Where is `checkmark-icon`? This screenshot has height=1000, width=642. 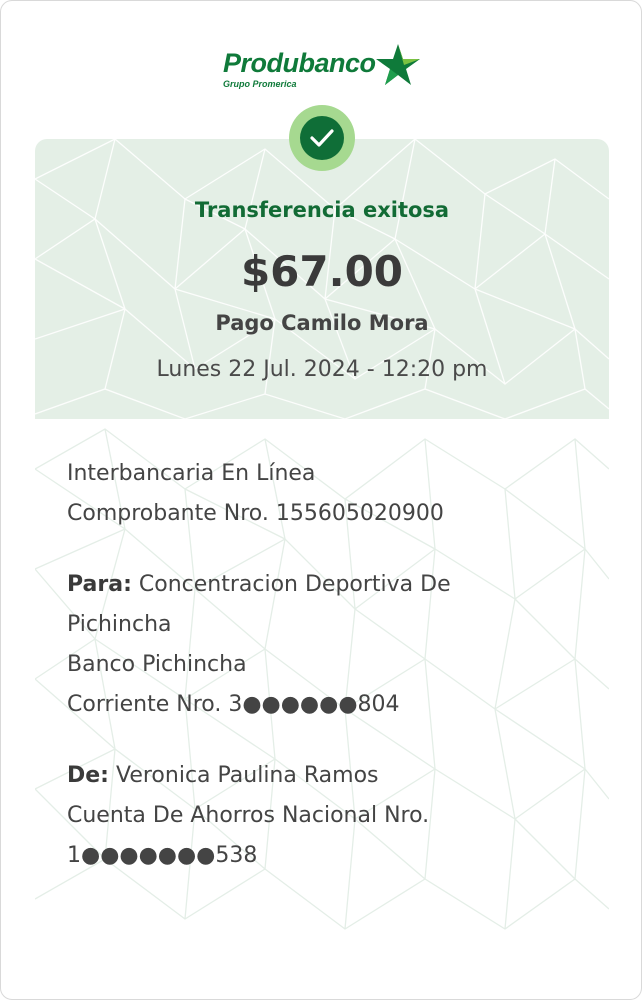 checkmark-icon is located at coordinates (322, 138).